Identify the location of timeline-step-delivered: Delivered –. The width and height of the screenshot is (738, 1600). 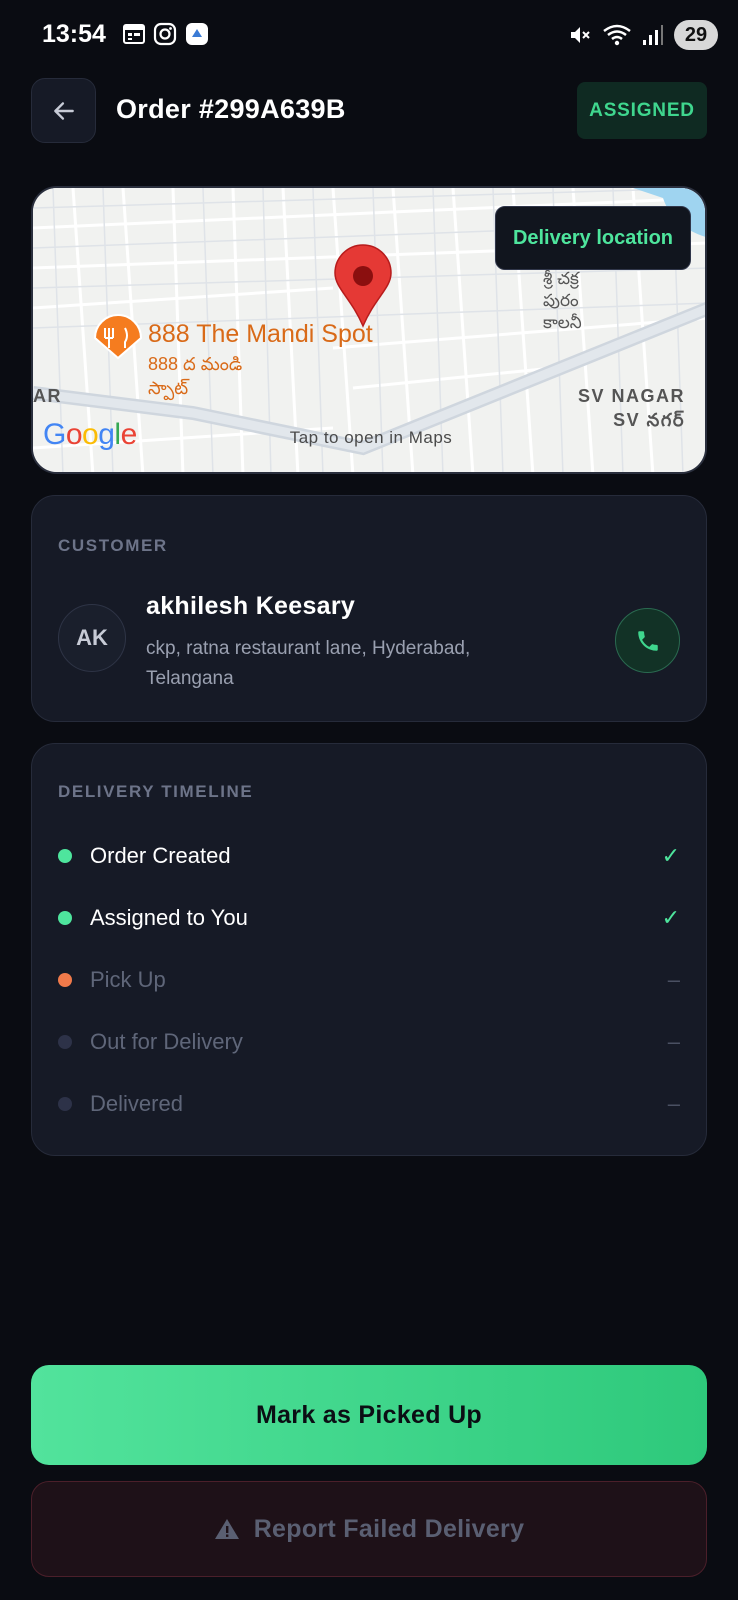
(369, 1104).